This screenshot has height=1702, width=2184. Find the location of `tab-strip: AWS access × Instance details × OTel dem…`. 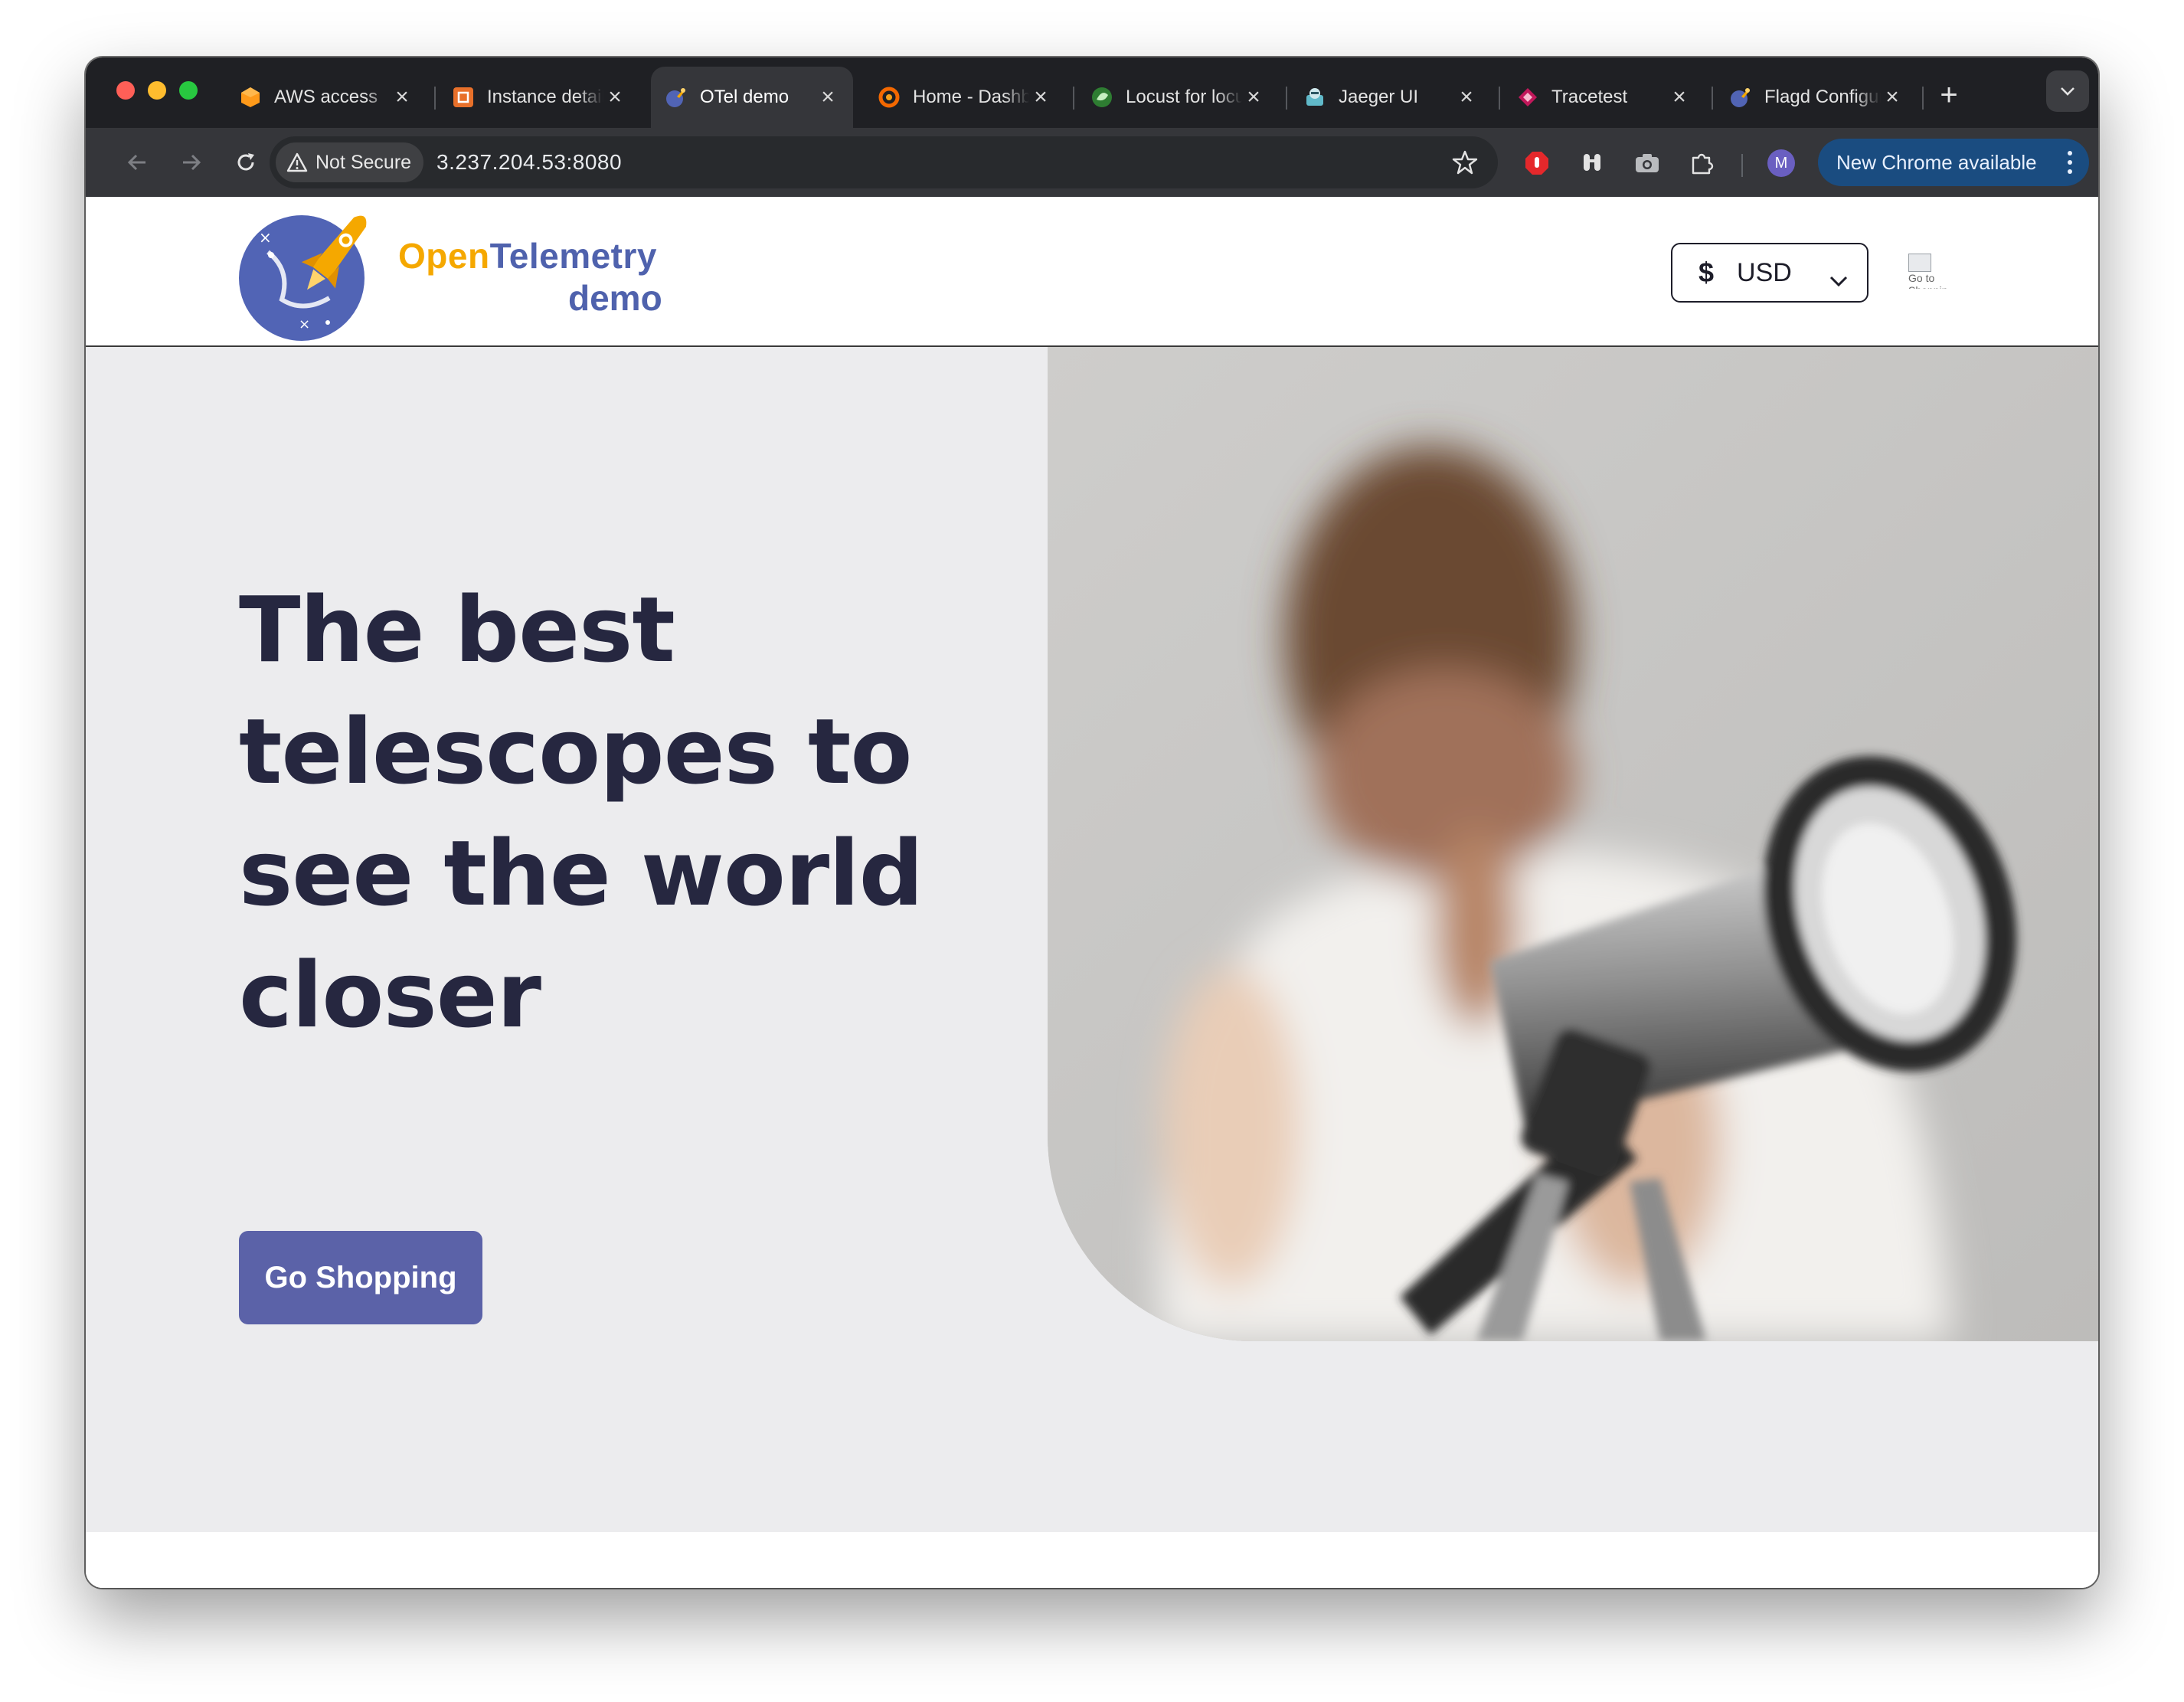

tab-strip: AWS access × Instance details × OTel dem… is located at coordinates (1092, 93).